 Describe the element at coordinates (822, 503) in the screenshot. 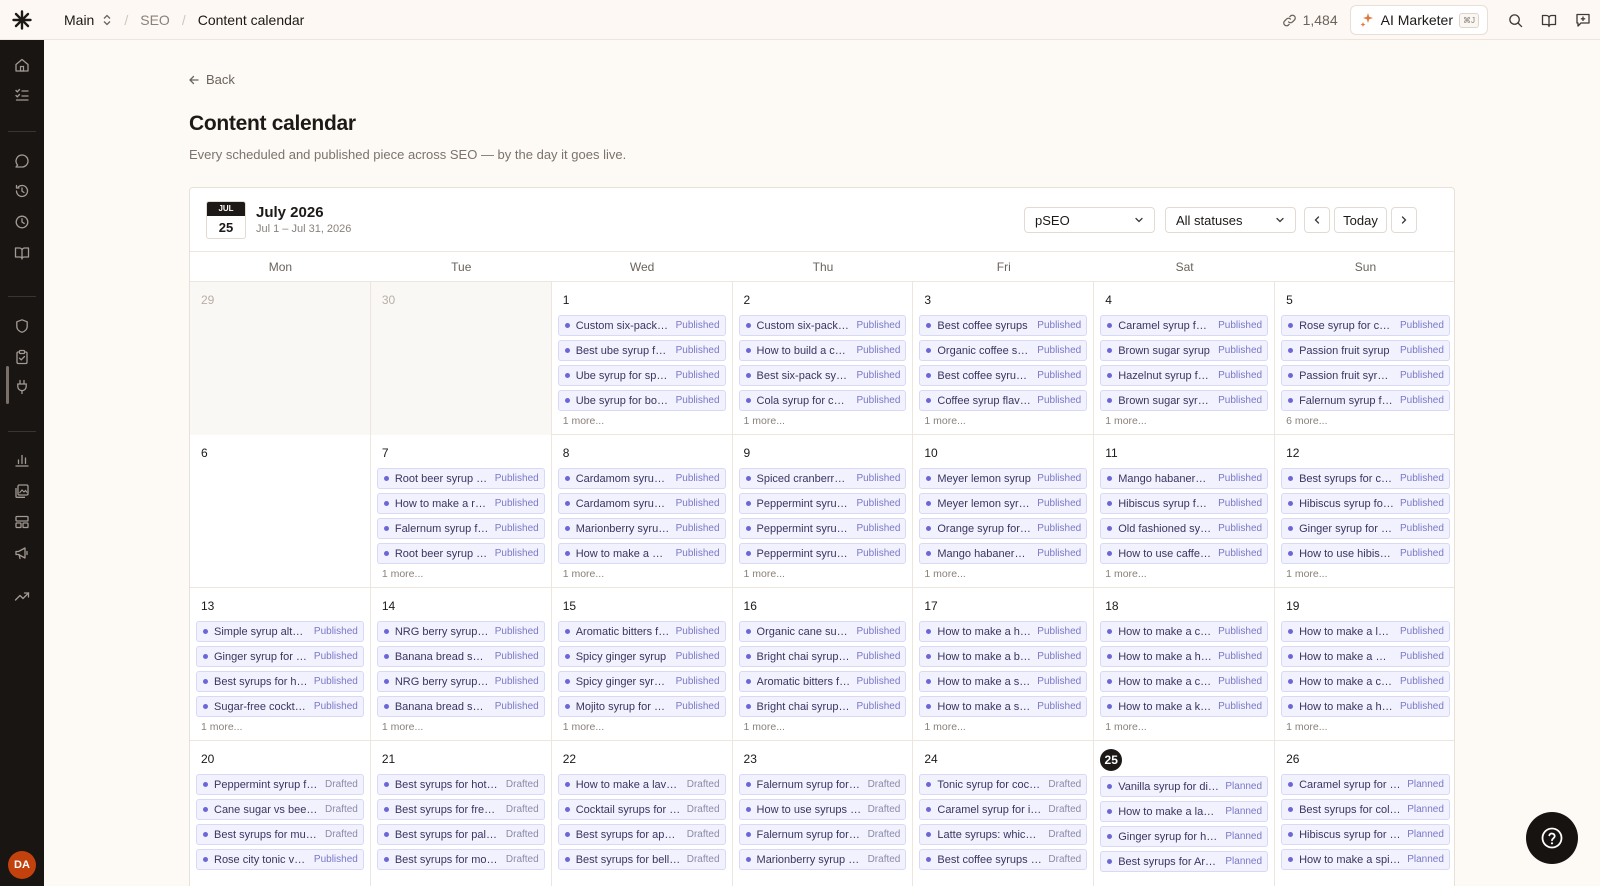

I see `calendar-event: Peppermint syrup mocha Published` at that location.